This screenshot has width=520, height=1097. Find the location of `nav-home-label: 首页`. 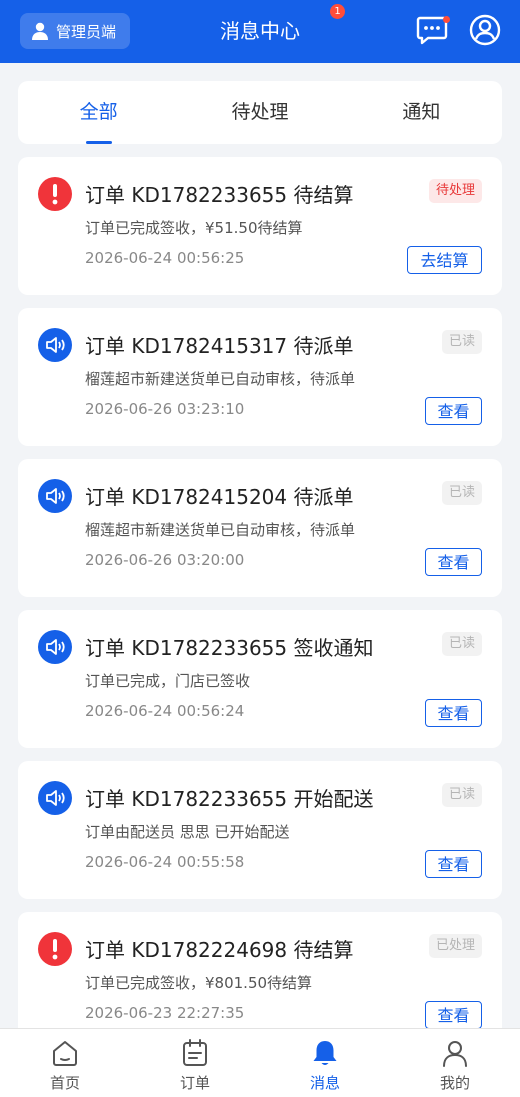

nav-home-label: 首页 is located at coordinates (64, 1083).